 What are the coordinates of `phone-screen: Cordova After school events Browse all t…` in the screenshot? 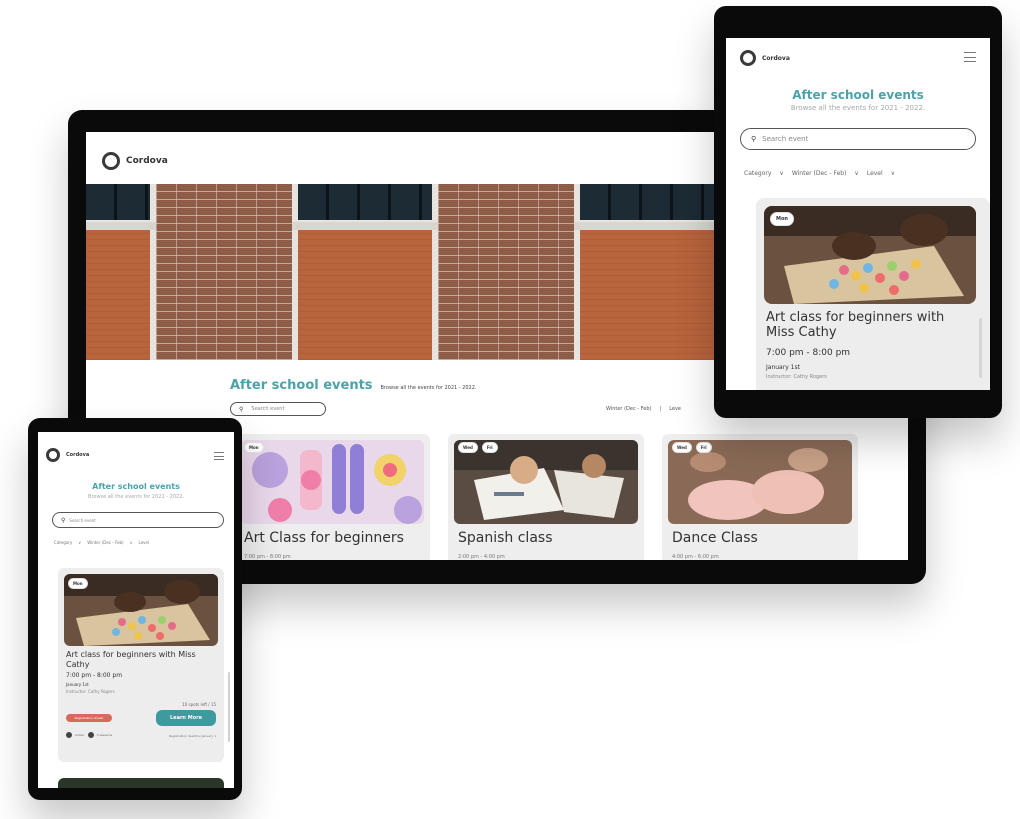 It's located at (136, 610).